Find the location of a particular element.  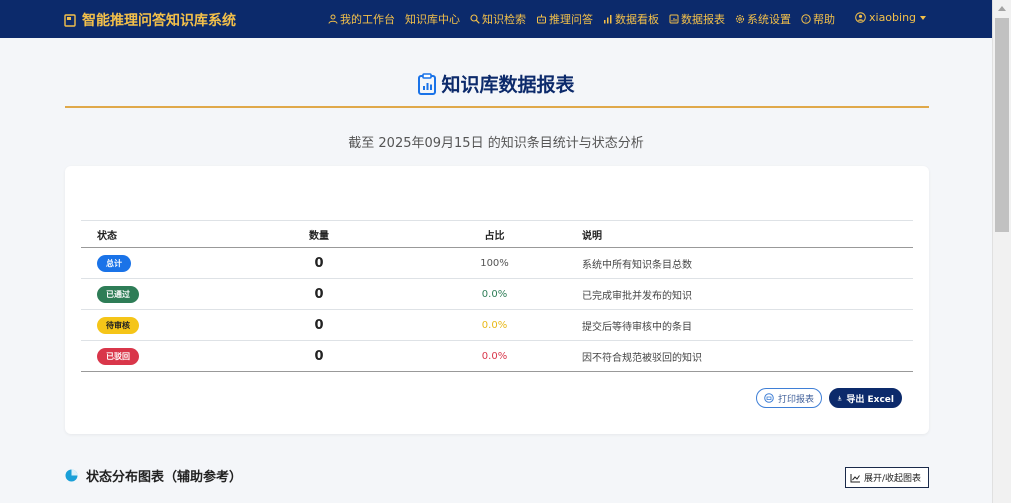

user-icon is located at coordinates (333, 19).